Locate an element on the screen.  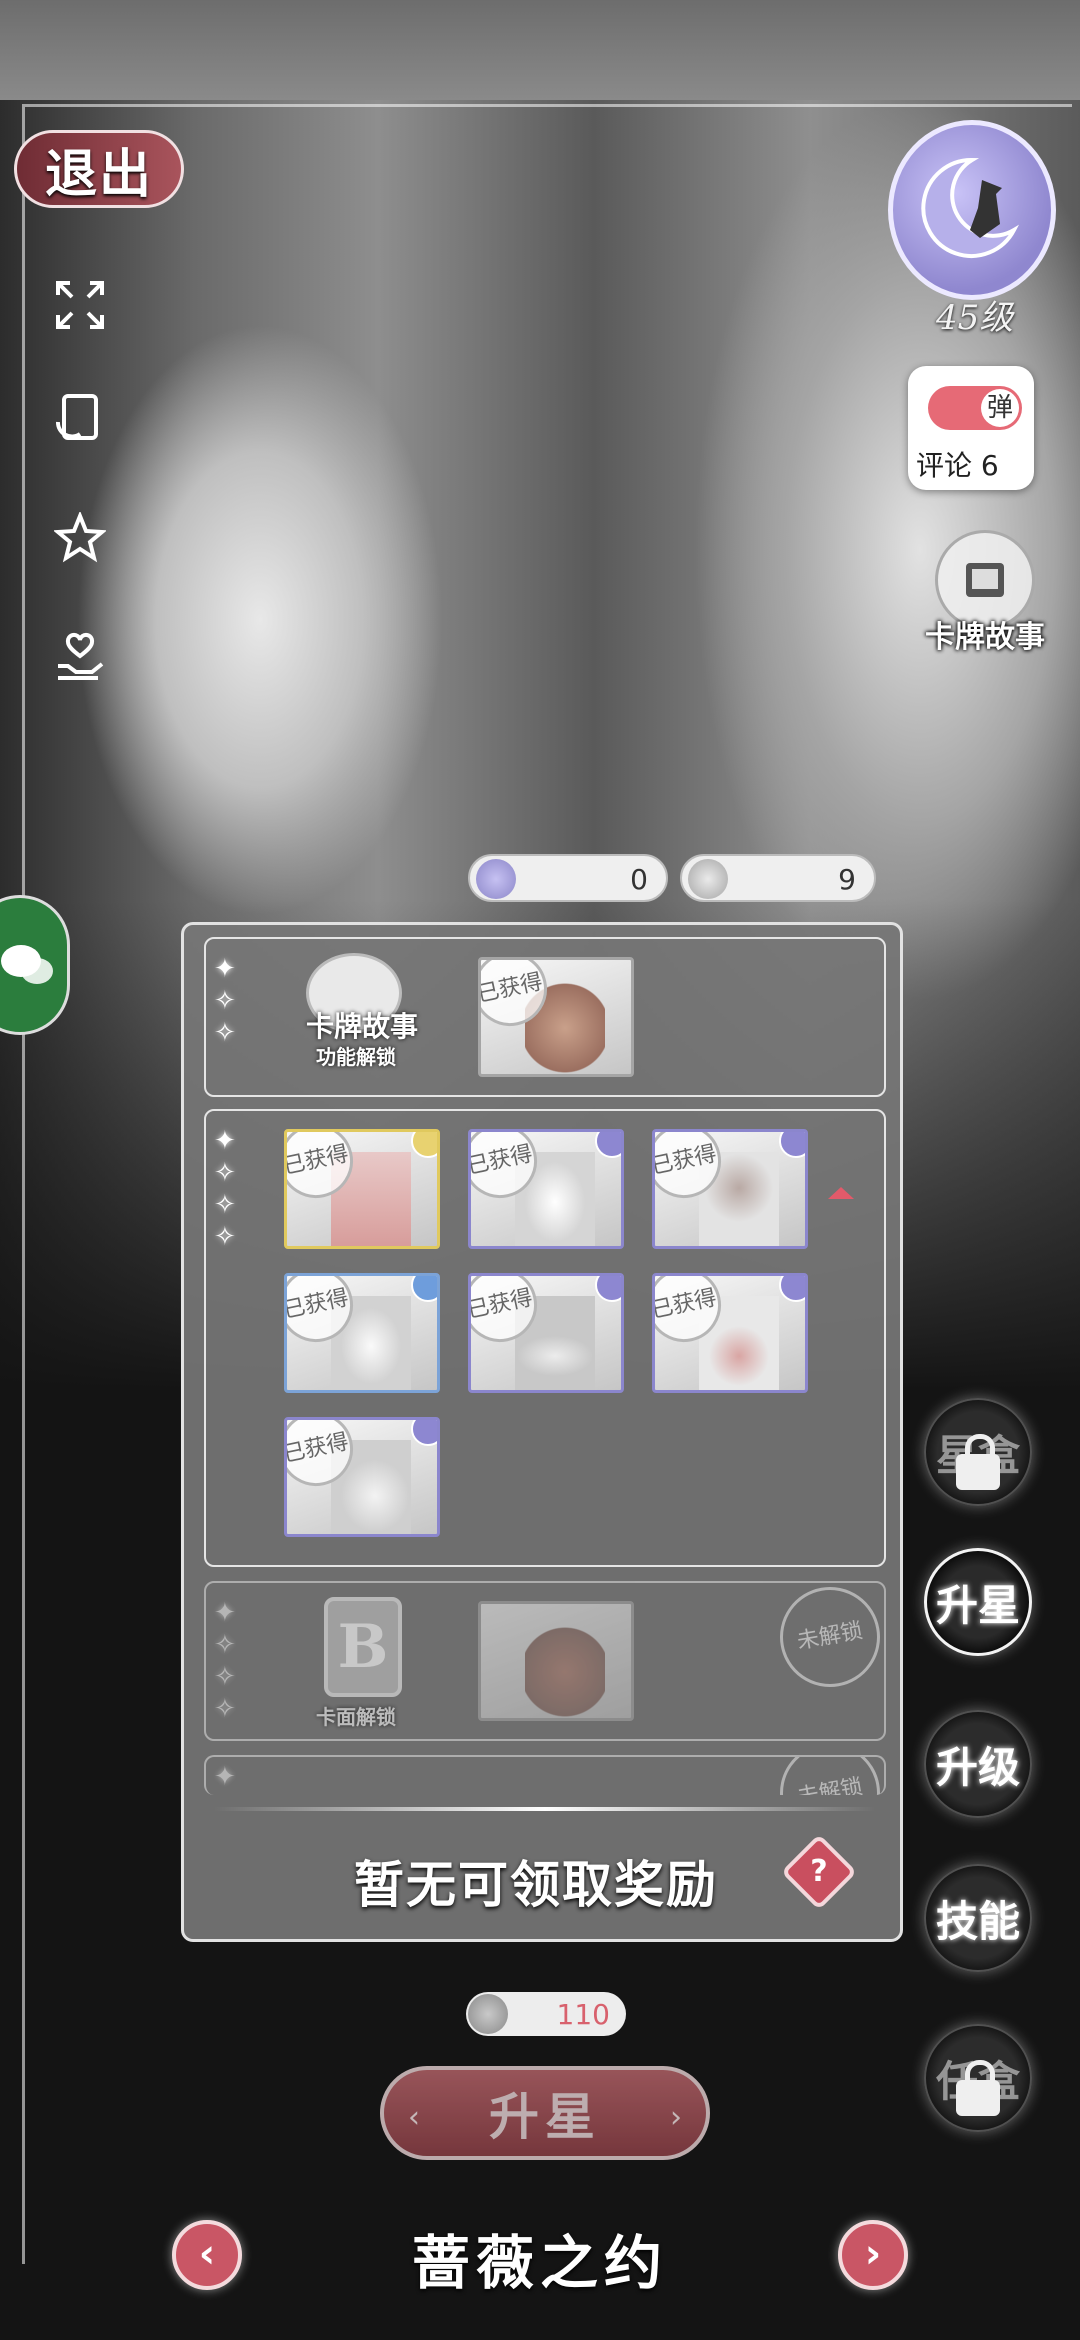
potion-count: 0 is located at coordinates (639, 879).